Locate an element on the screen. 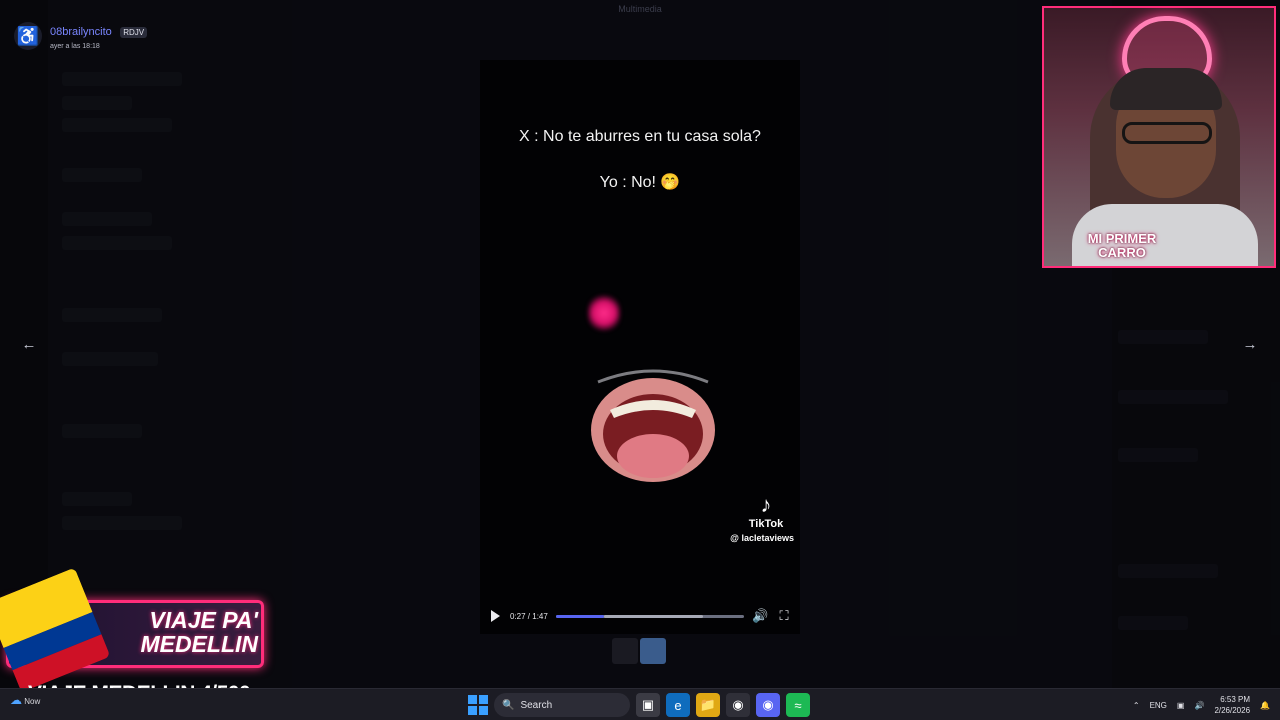  tiktok-handle: @ lacletaviews is located at coordinates (762, 538).